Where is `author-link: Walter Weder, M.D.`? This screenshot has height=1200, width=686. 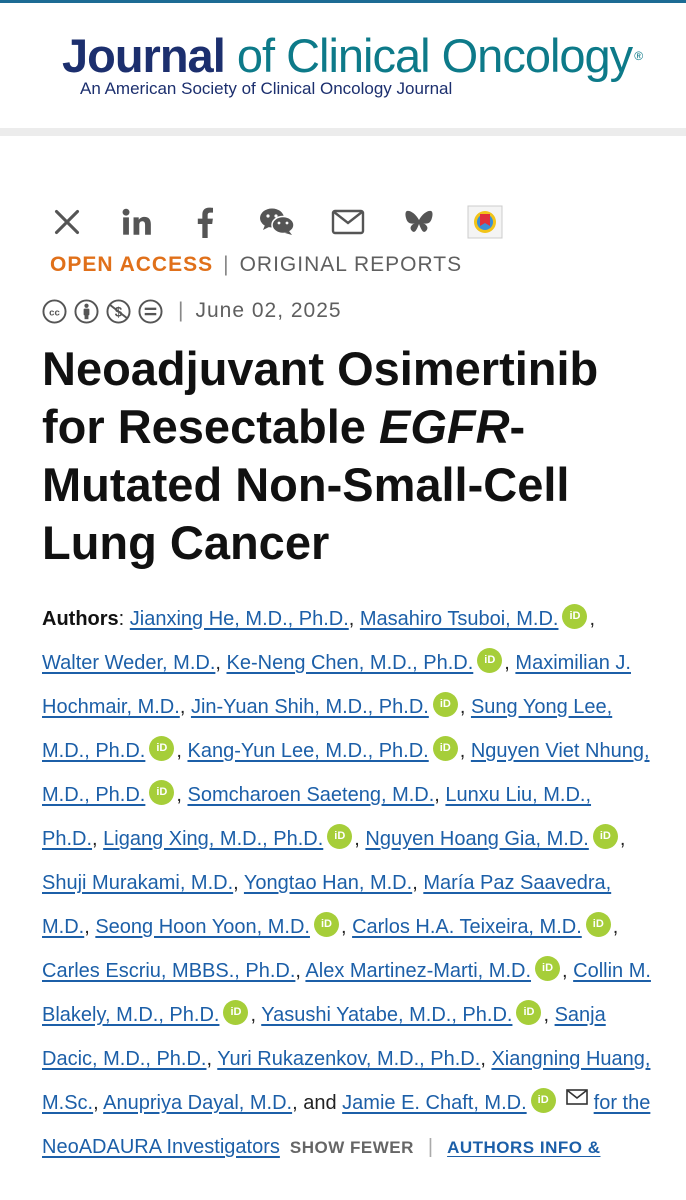
author-link: Walter Weder, M.D. is located at coordinates (128, 663).